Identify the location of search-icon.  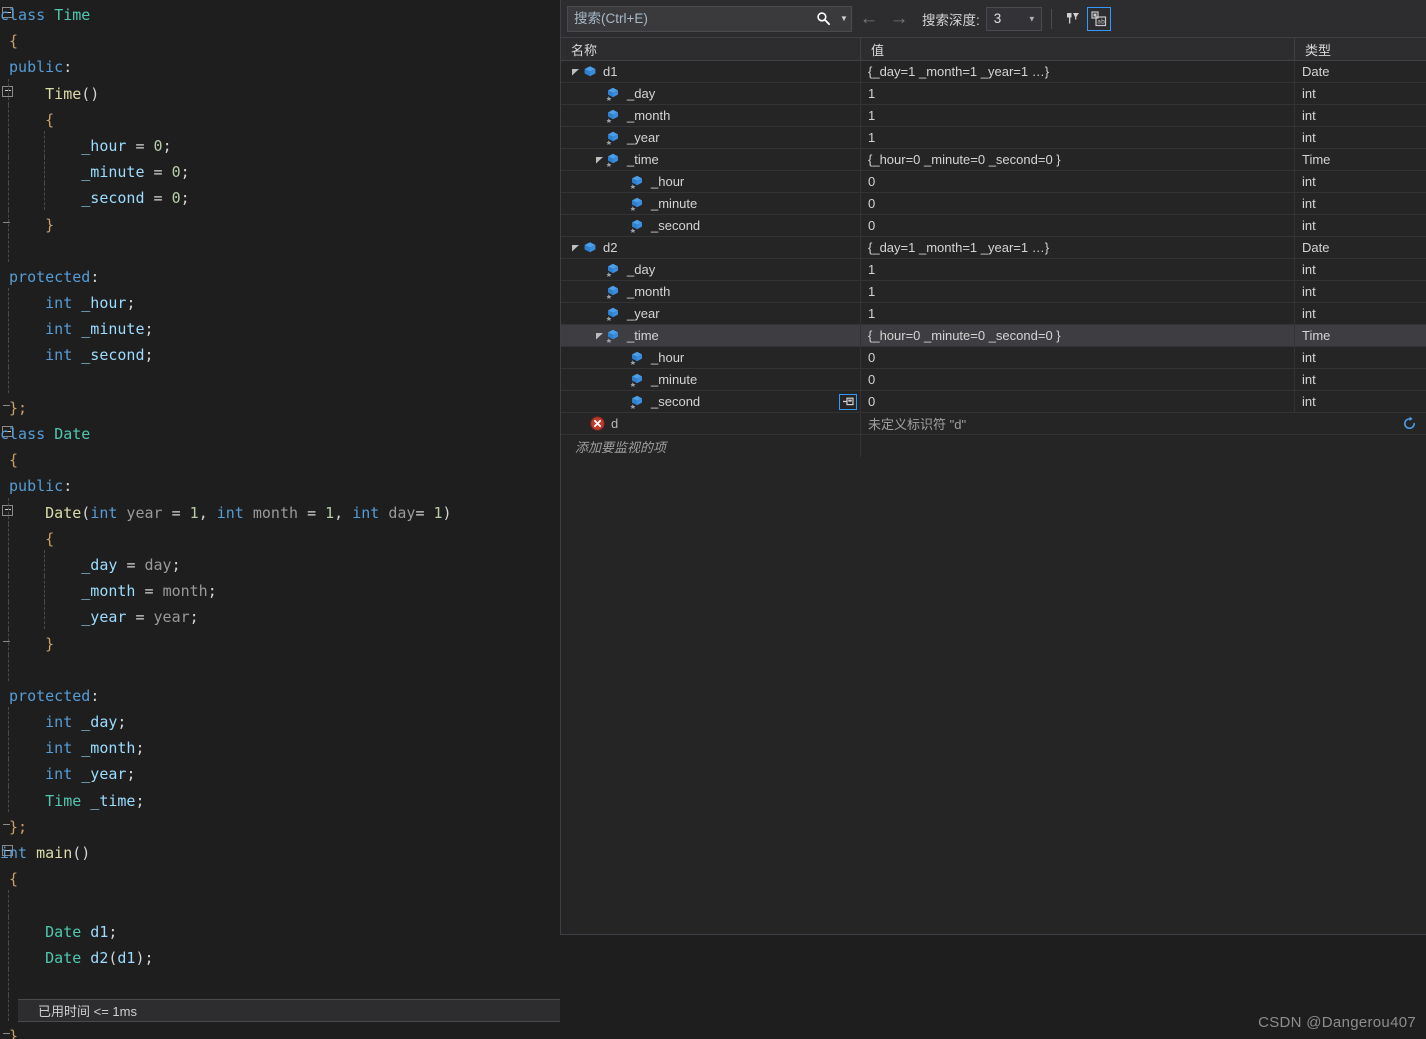
(823, 19).